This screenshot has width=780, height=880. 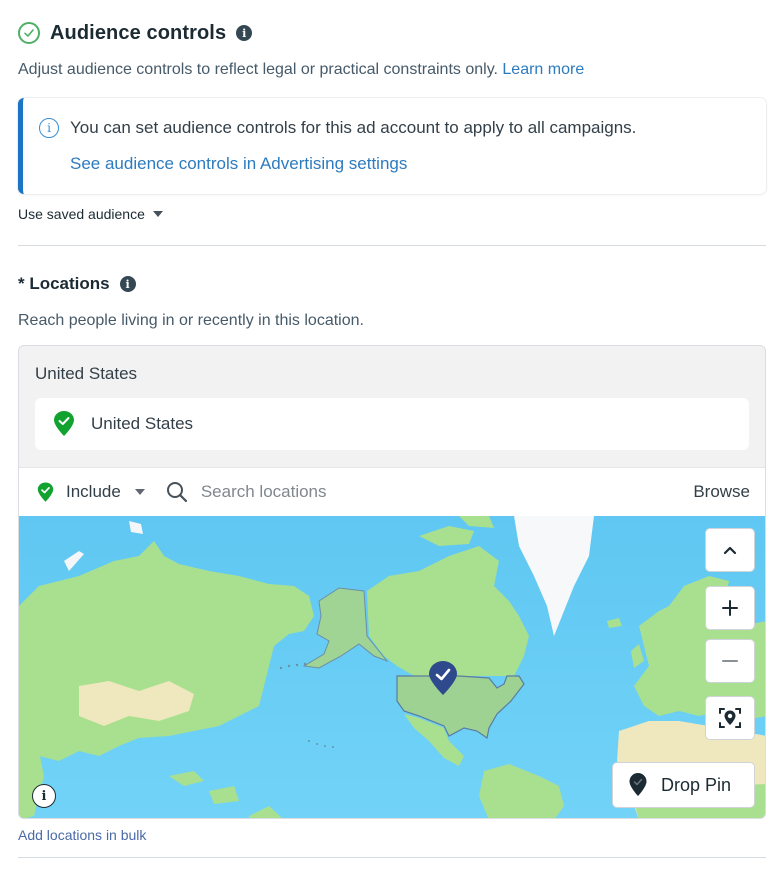 I want to click on check-circle-icon, so click(x=29, y=33).